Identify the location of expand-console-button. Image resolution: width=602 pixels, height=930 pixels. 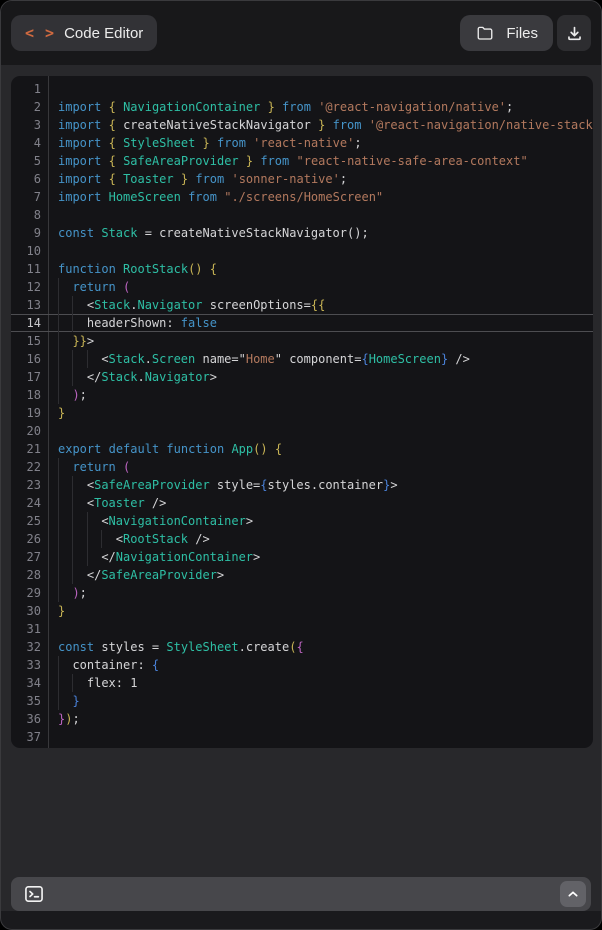
(573, 894).